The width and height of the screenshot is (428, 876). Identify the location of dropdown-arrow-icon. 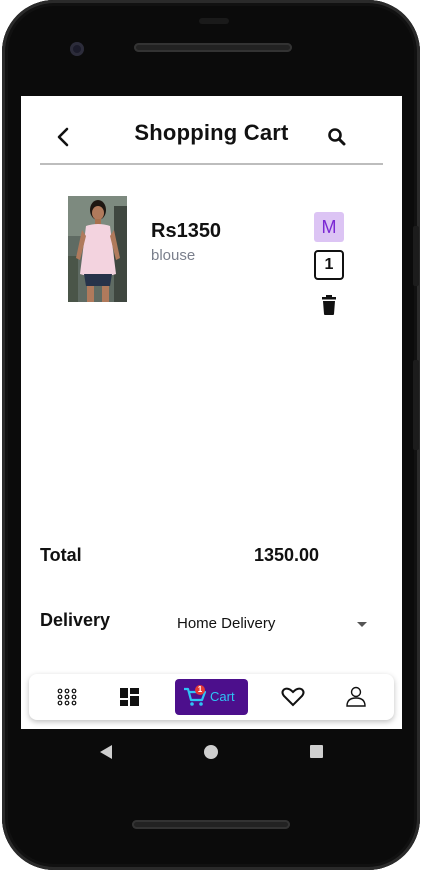
(362, 624).